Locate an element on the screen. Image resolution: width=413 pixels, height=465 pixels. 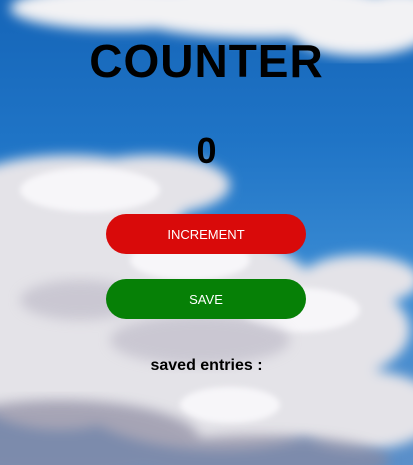
counter-value: 0 is located at coordinates (206, 150).